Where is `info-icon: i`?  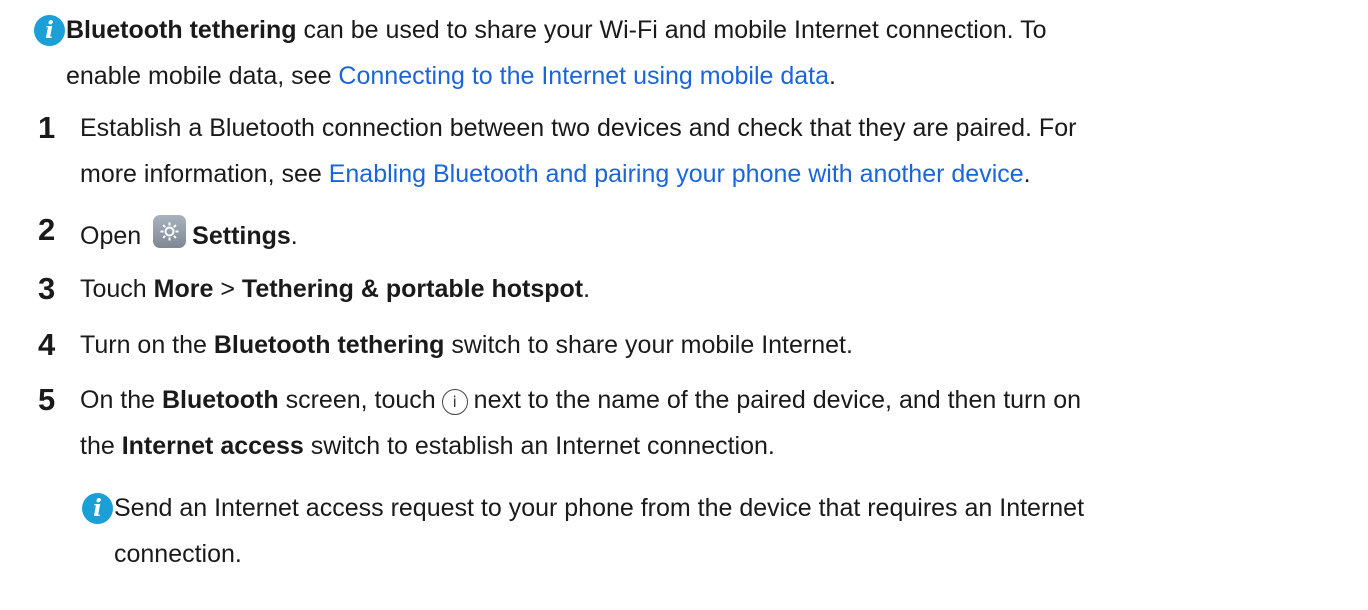 info-icon: i is located at coordinates (454, 402).